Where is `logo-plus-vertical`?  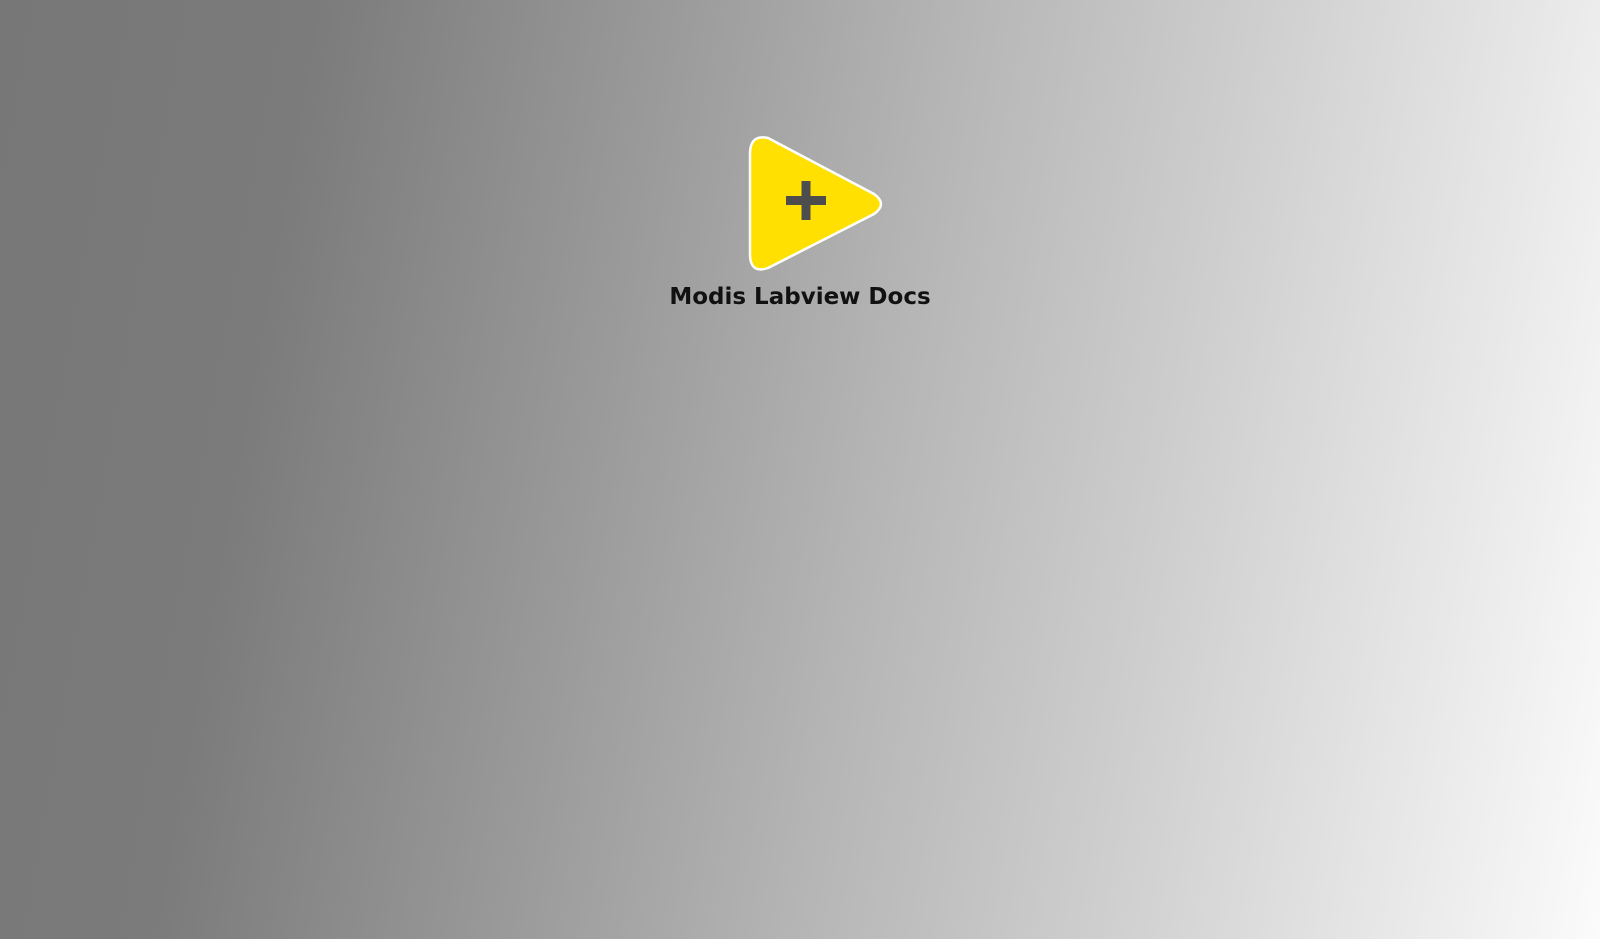
logo-plus-vertical is located at coordinates (806, 200).